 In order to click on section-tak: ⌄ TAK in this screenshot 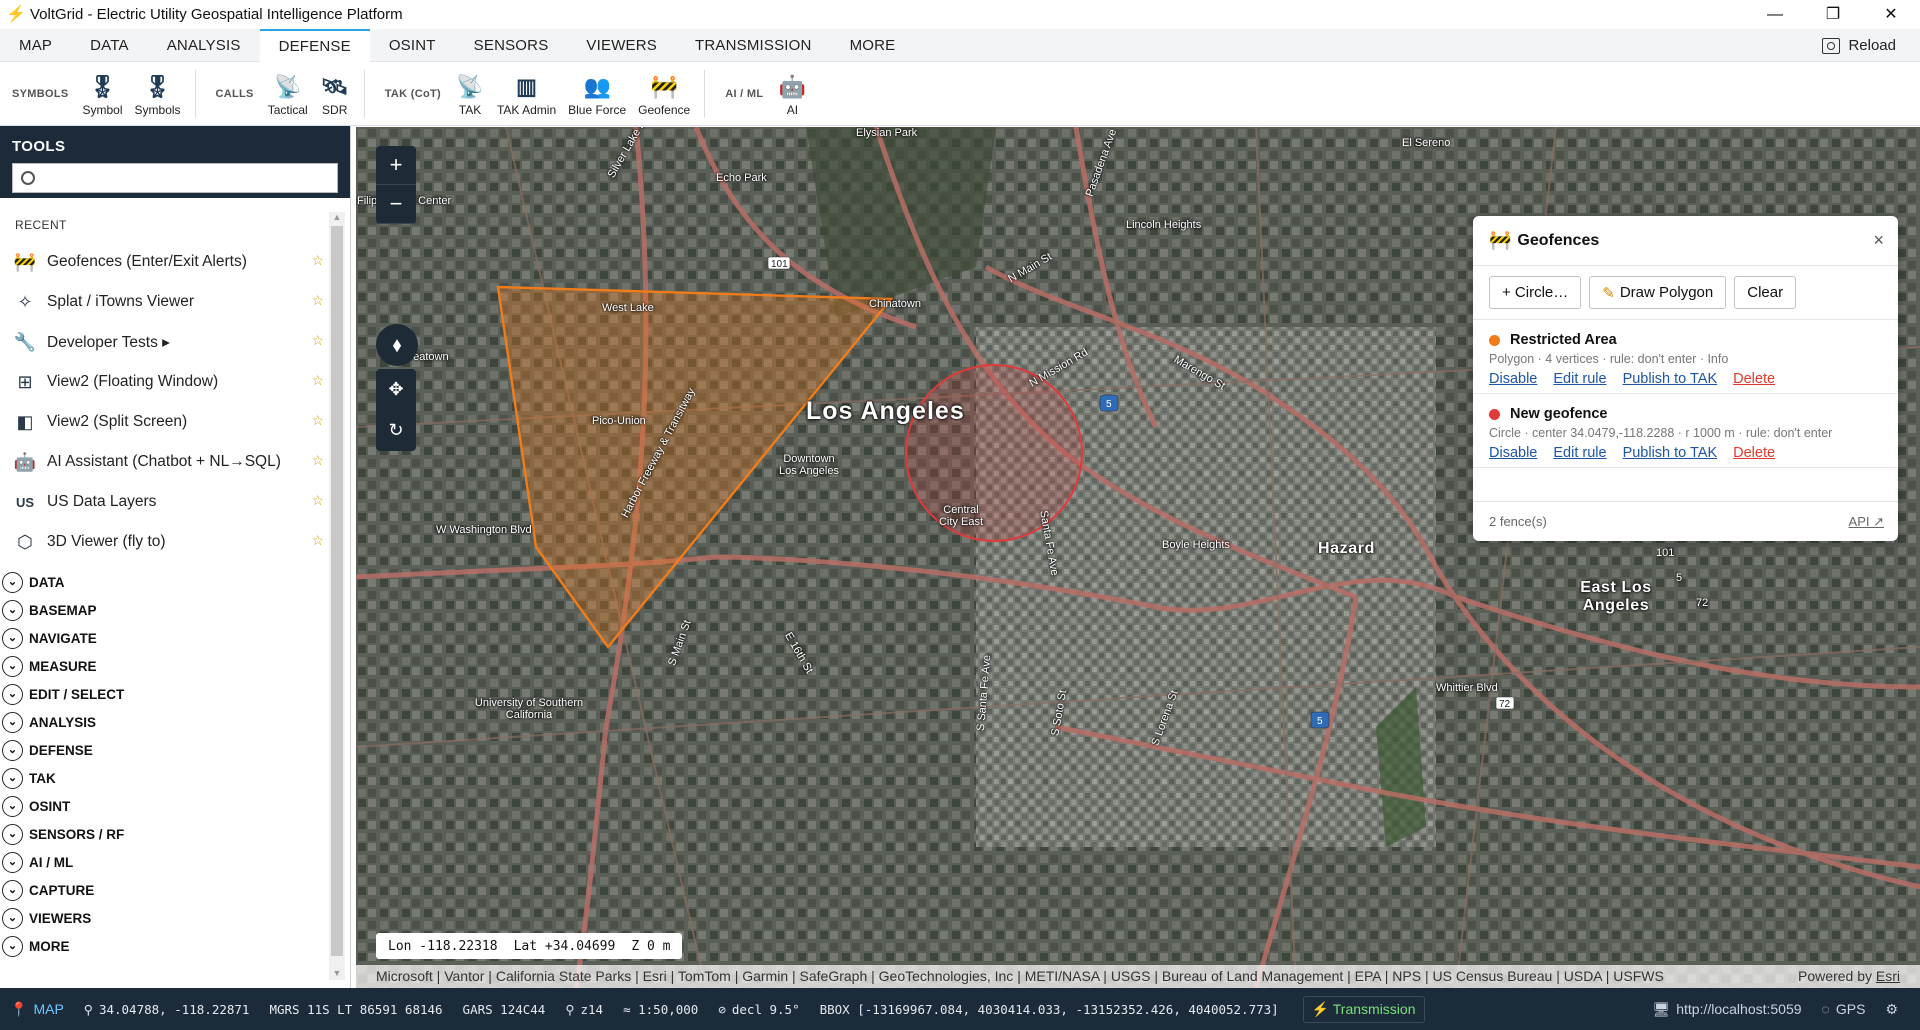, I will do `click(164, 778)`.